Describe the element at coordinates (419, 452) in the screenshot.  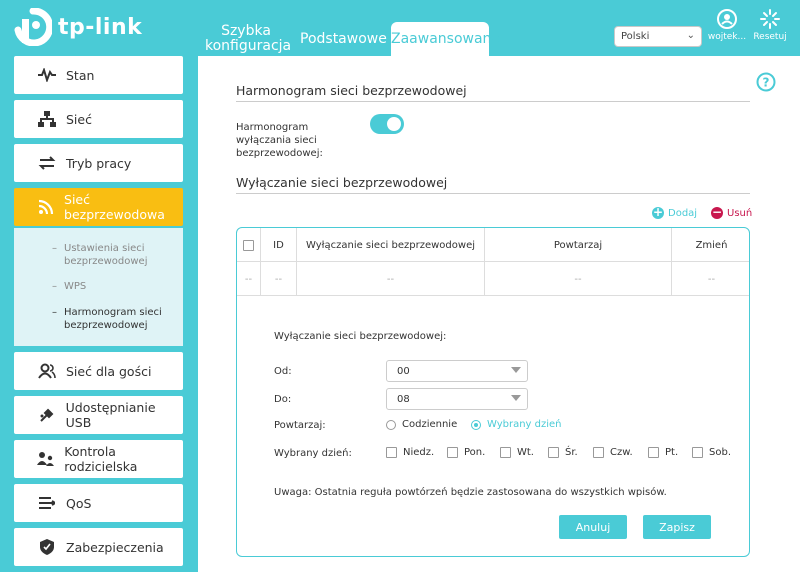
I see `day-label: Niedz.` at that location.